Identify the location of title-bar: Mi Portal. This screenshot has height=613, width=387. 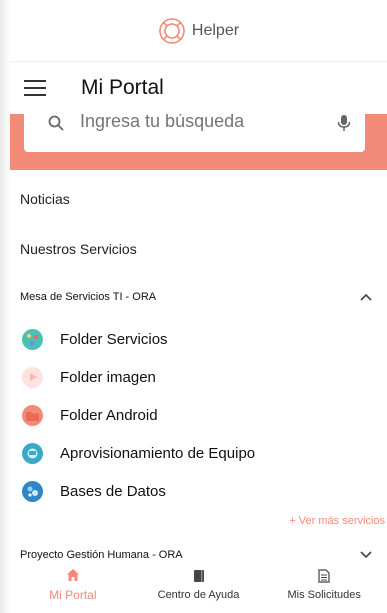
(198, 88).